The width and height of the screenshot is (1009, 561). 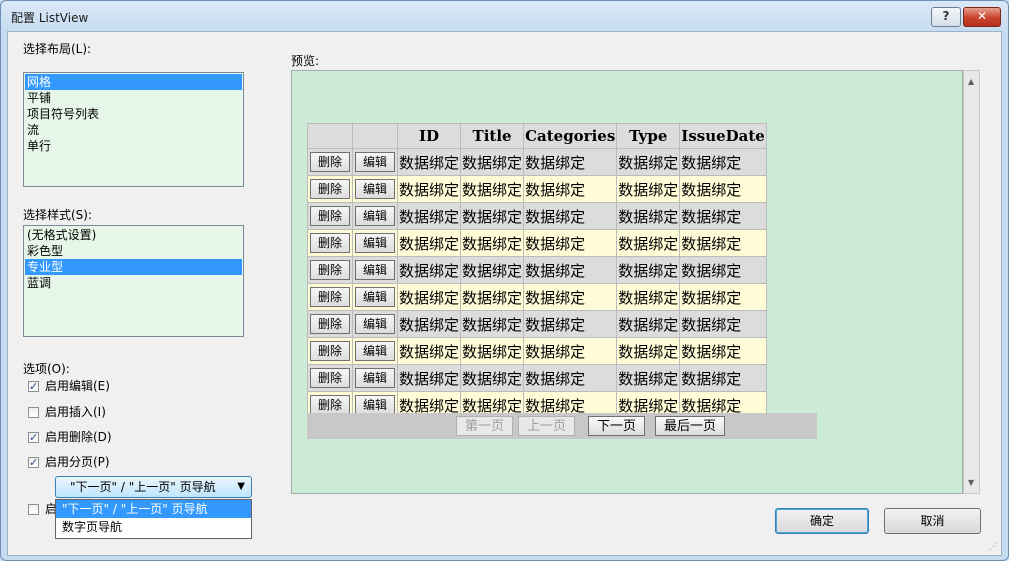 I want to click on paging-mode-dropdown: "下一页" / "上一页" 页导航 数字页导航, so click(x=153, y=519).